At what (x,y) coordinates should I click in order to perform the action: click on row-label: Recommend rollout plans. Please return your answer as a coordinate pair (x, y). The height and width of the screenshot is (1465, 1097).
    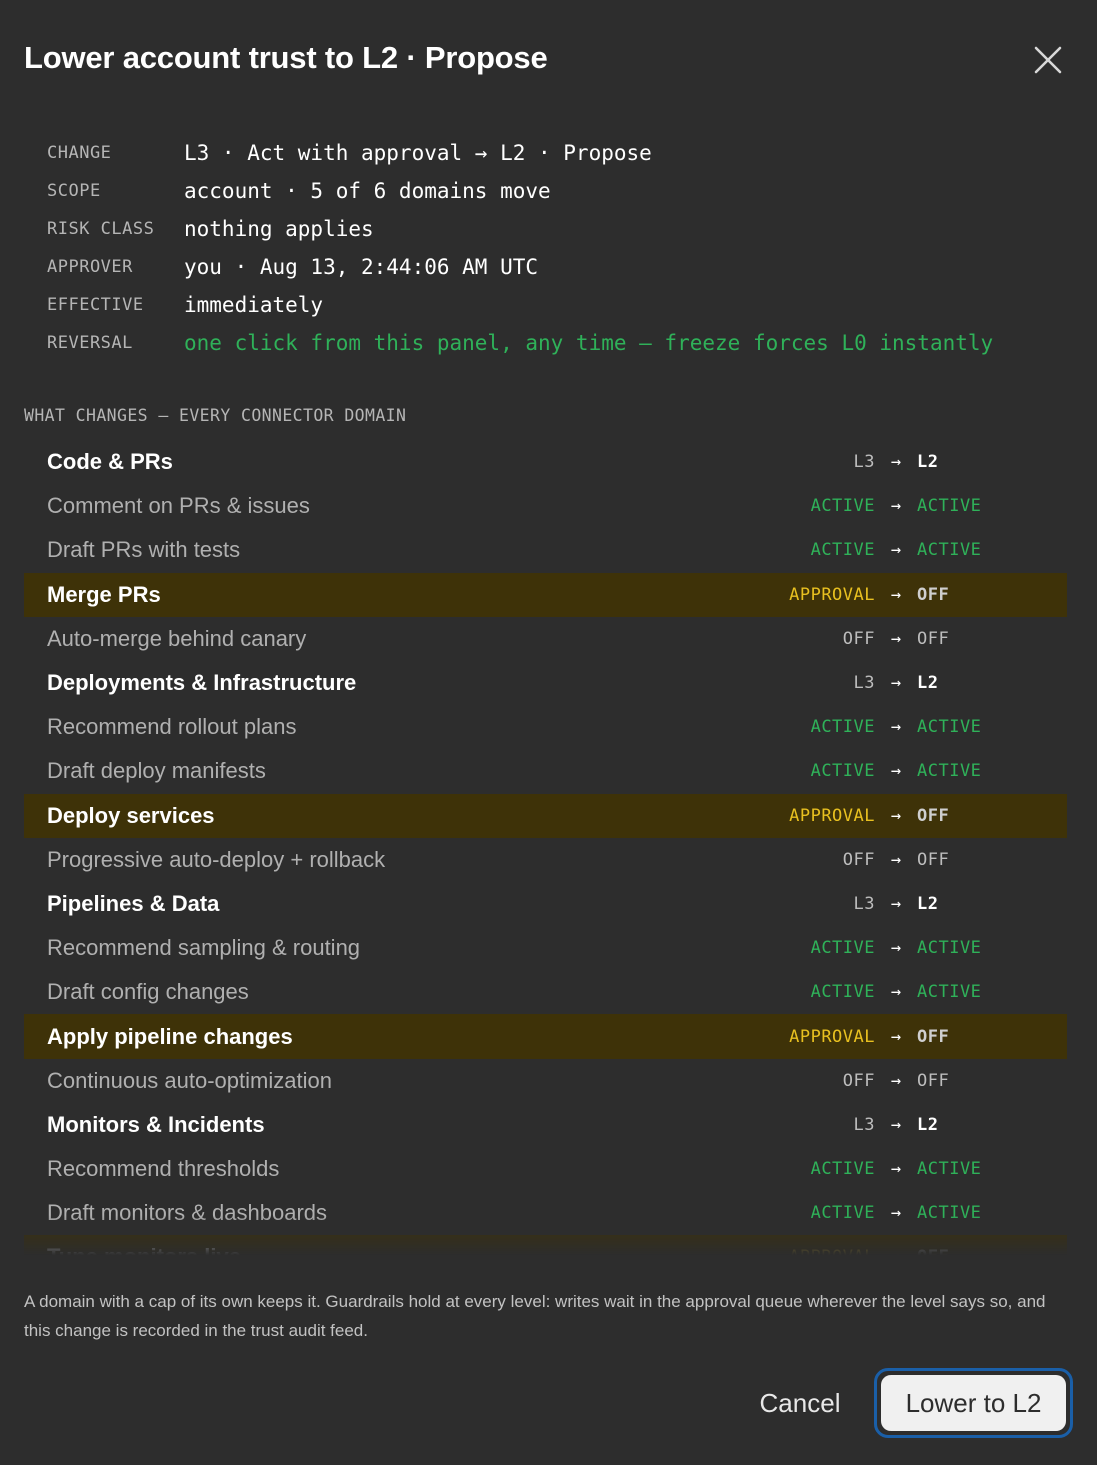
    Looking at the image, I should click on (172, 727).